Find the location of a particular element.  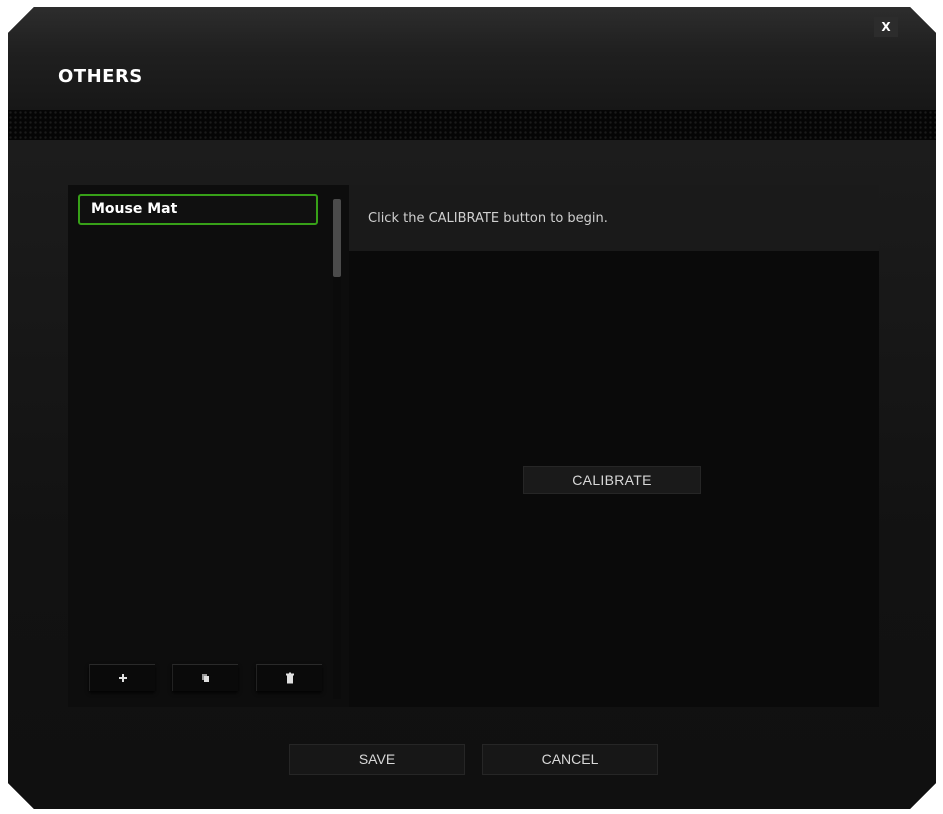

copy-icon is located at coordinates (205, 678).